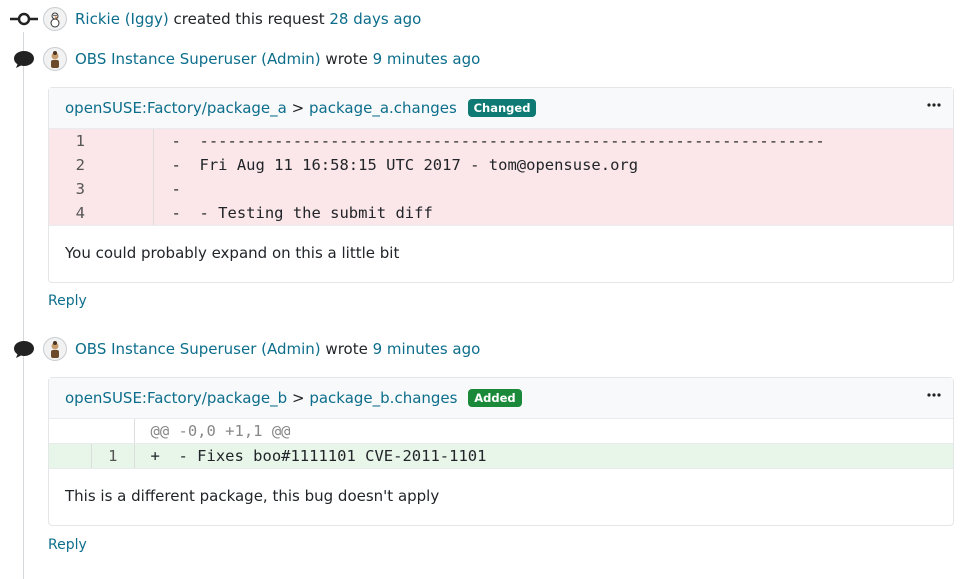 The height and width of the screenshot is (579, 966). I want to click on diff-row-added: 1 + - Fixes boo#1111101 CVE-2011-1101, so click(501, 455).